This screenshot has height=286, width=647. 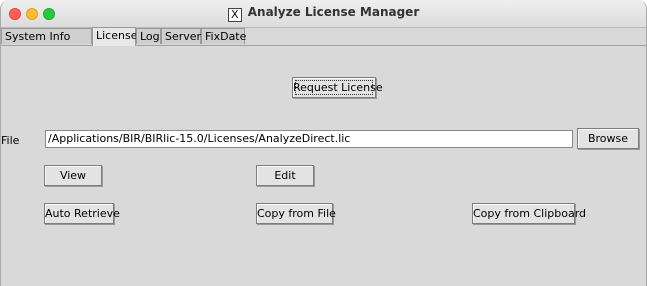 I want to click on x11-icon: X, so click(x=234, y=15).